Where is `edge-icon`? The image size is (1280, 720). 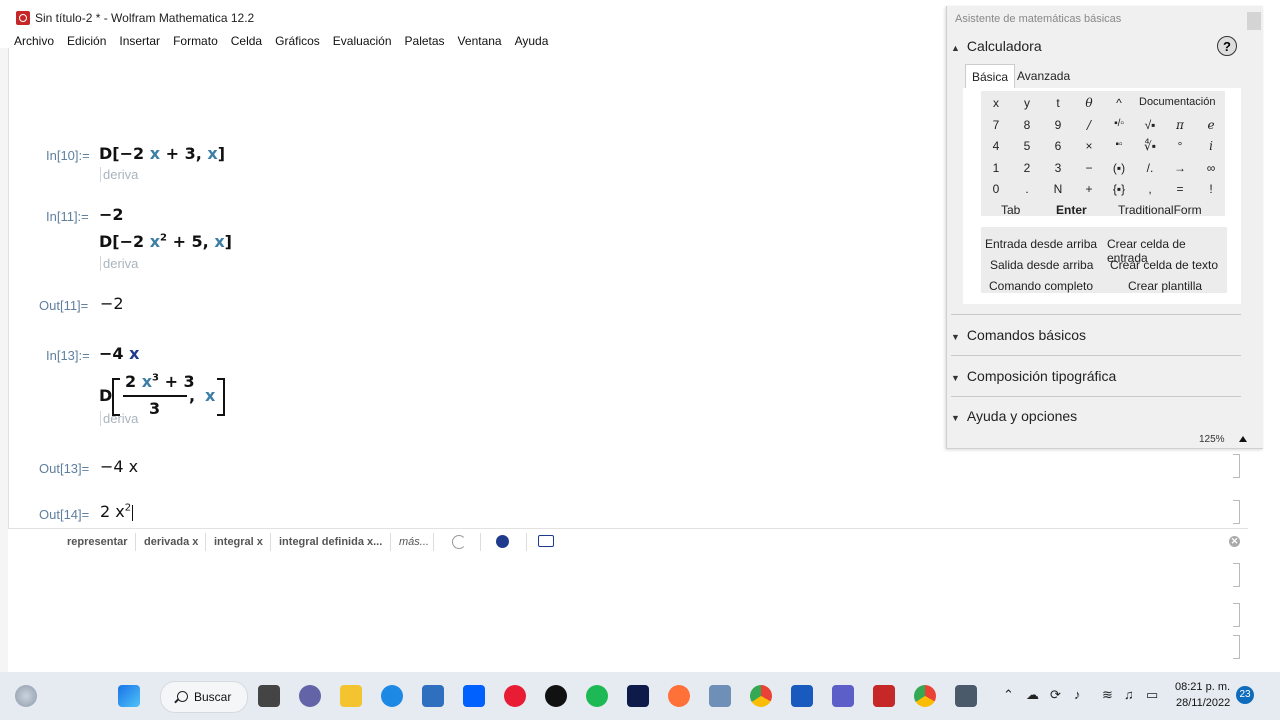
edge-icon is located at coordinates (392, 696).